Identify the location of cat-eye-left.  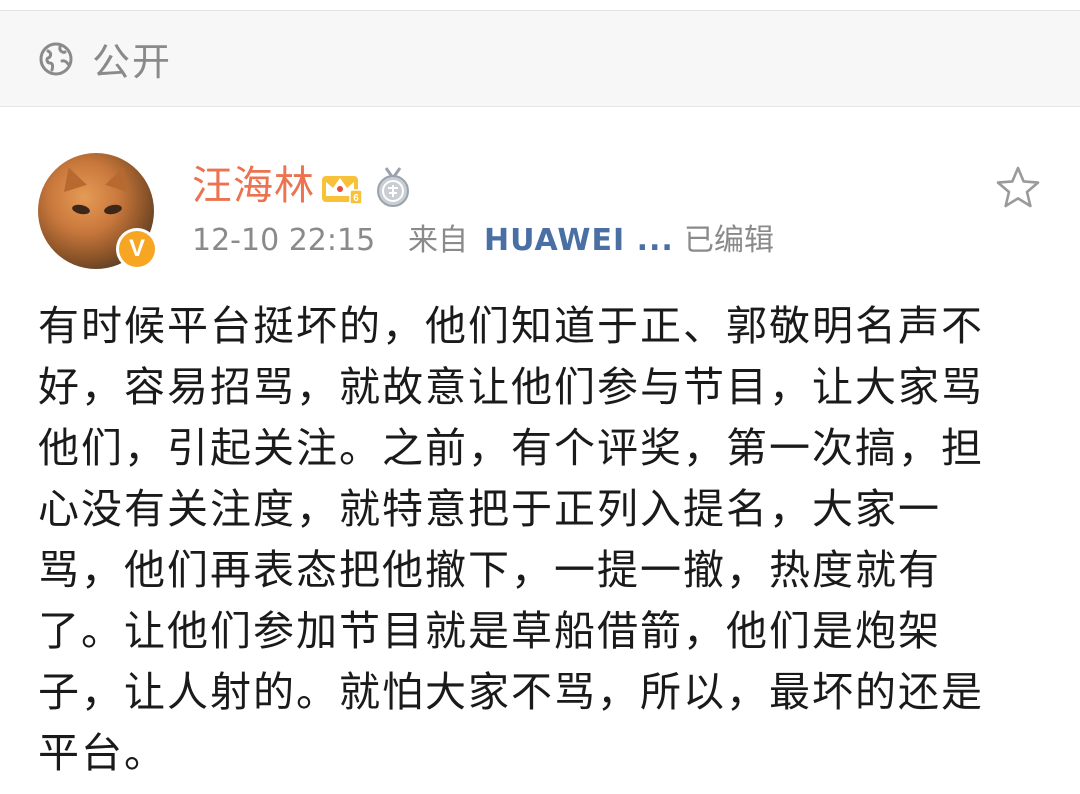
(81, 209).